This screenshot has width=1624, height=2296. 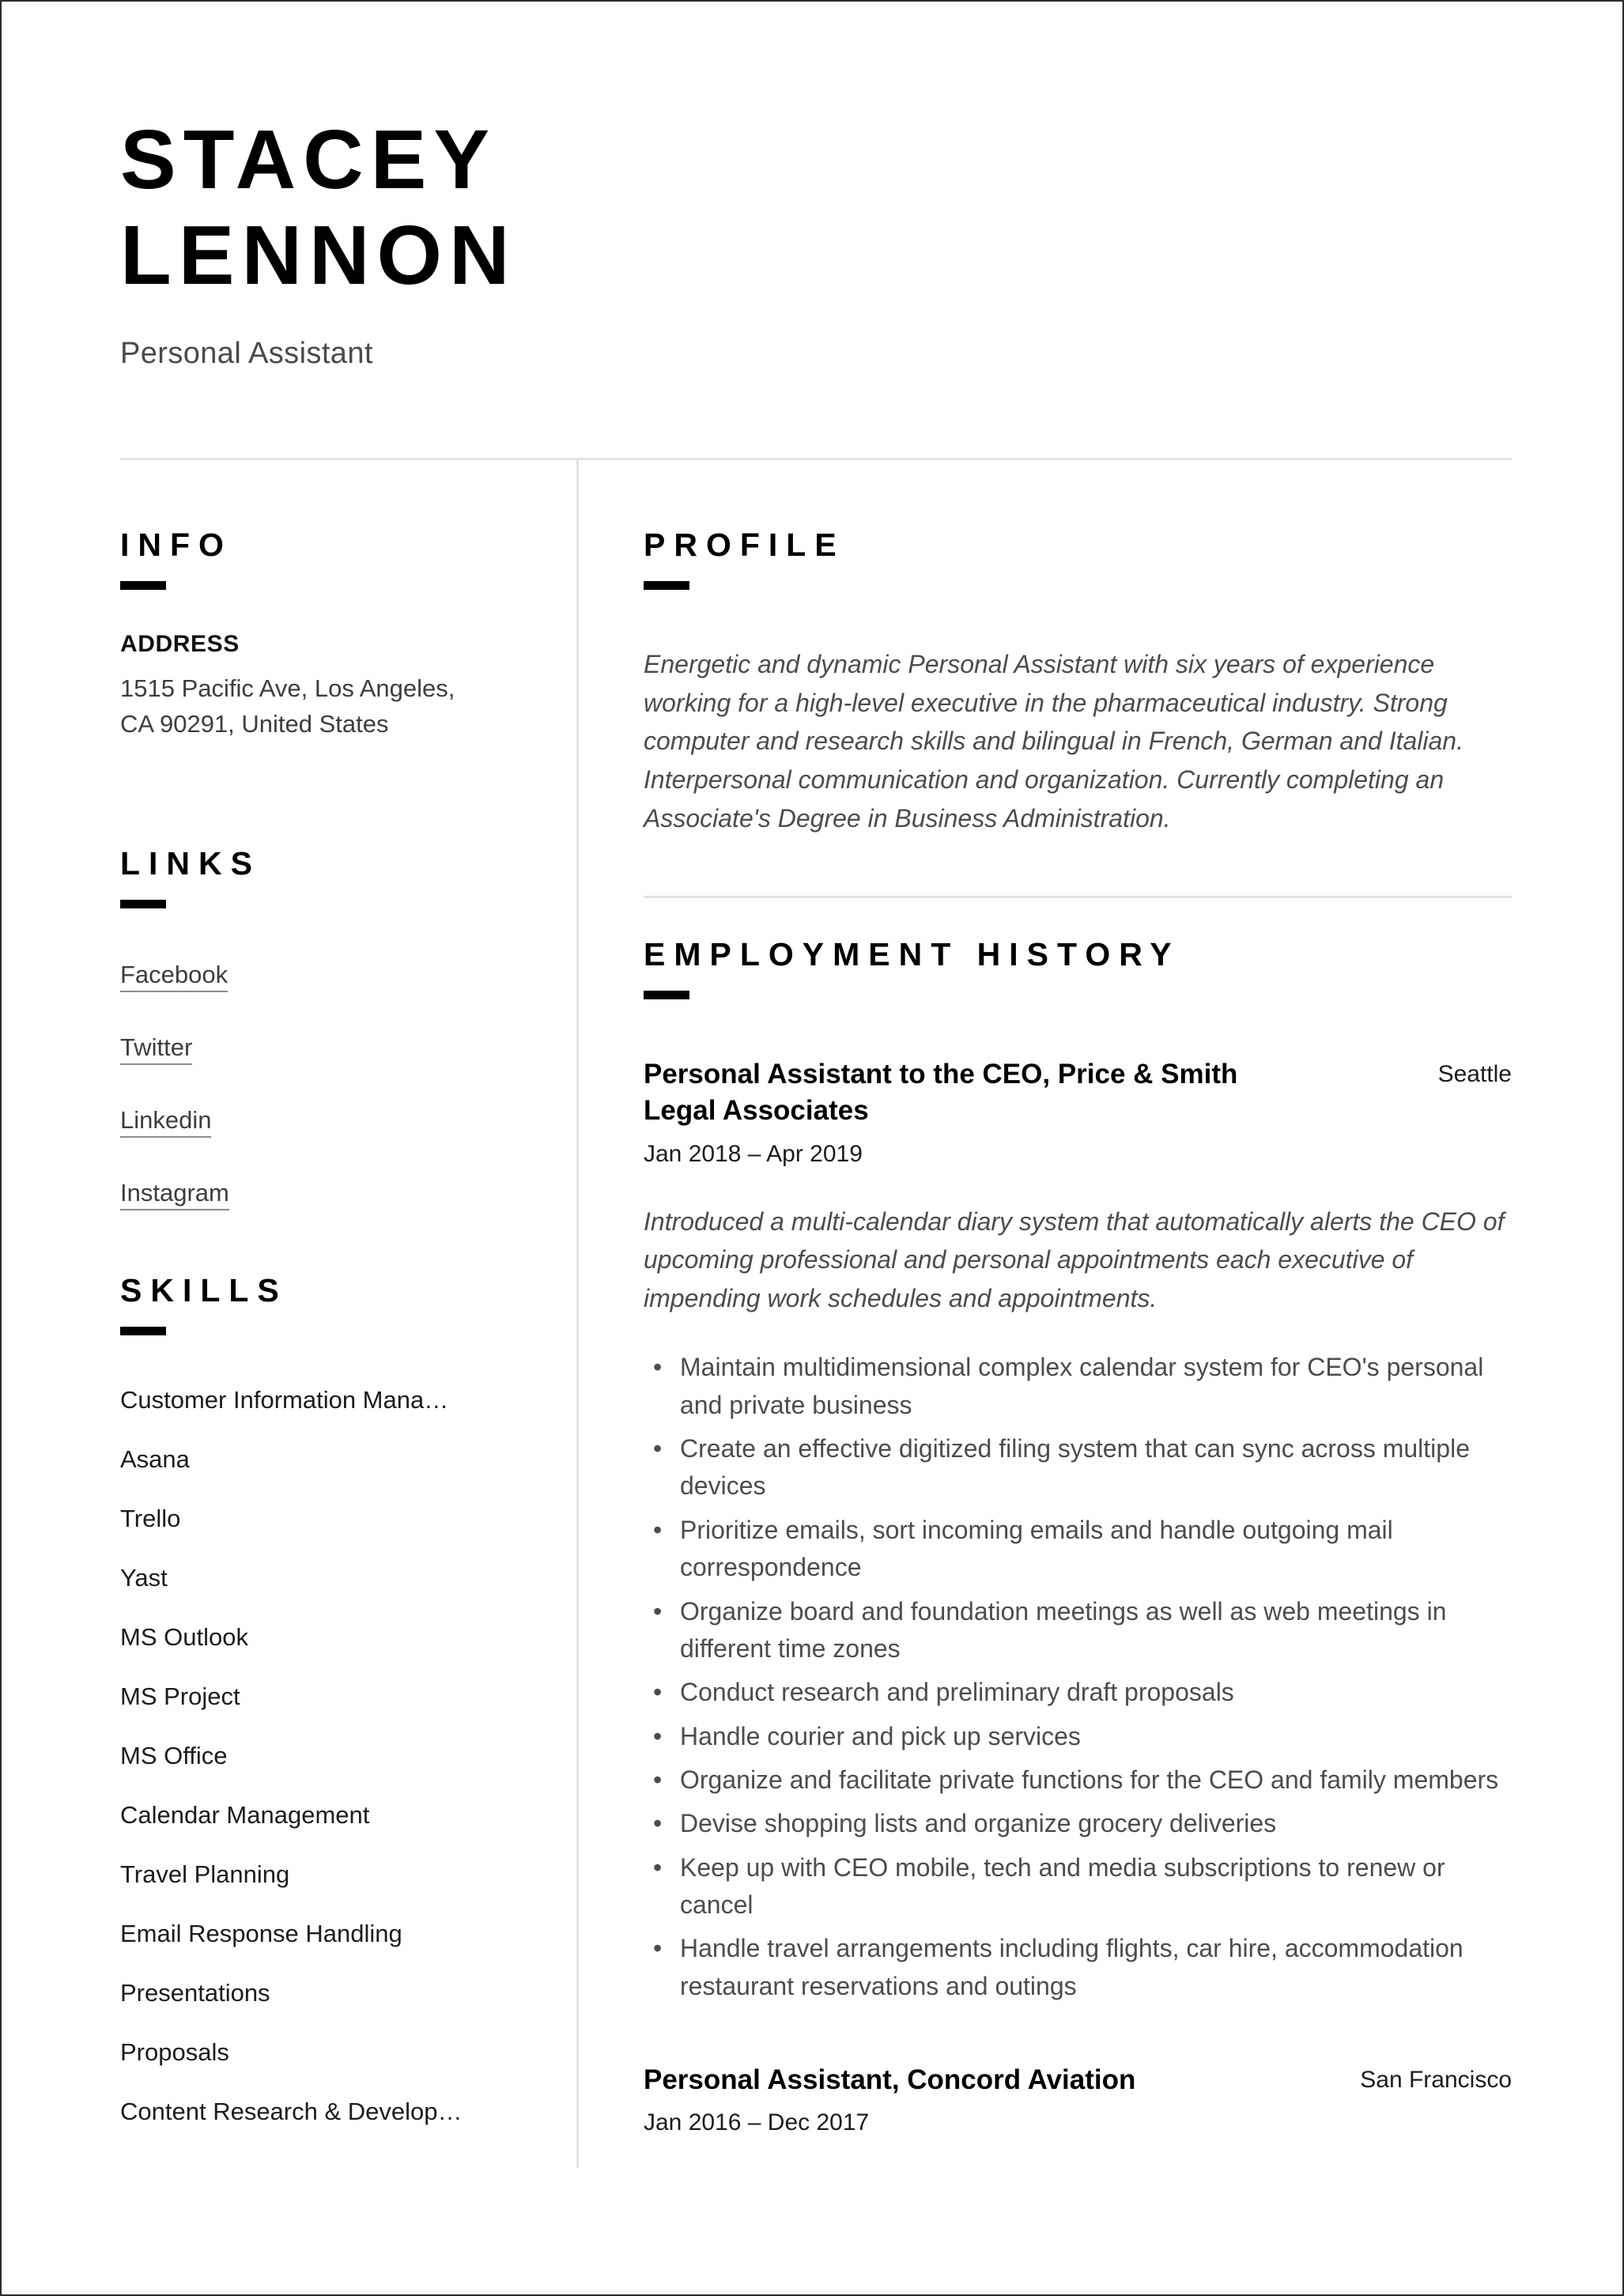 I want to click on section-accent-bar-profile, so click(x=666, y=585).